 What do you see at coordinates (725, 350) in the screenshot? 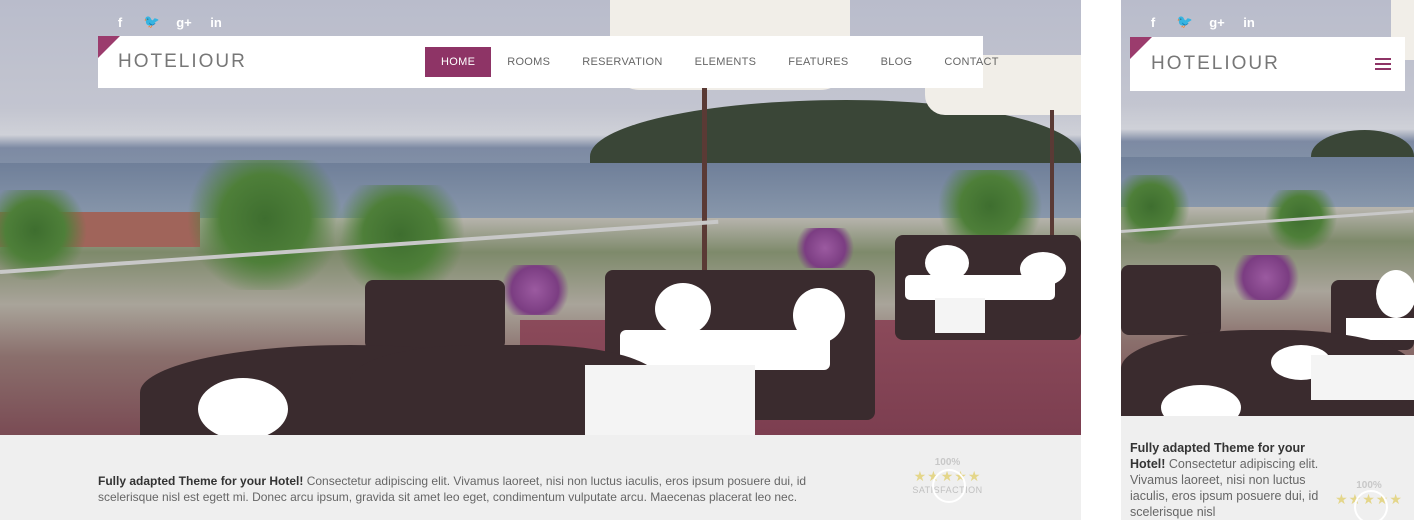
I see `cushion` at bounding box center [725, 350].